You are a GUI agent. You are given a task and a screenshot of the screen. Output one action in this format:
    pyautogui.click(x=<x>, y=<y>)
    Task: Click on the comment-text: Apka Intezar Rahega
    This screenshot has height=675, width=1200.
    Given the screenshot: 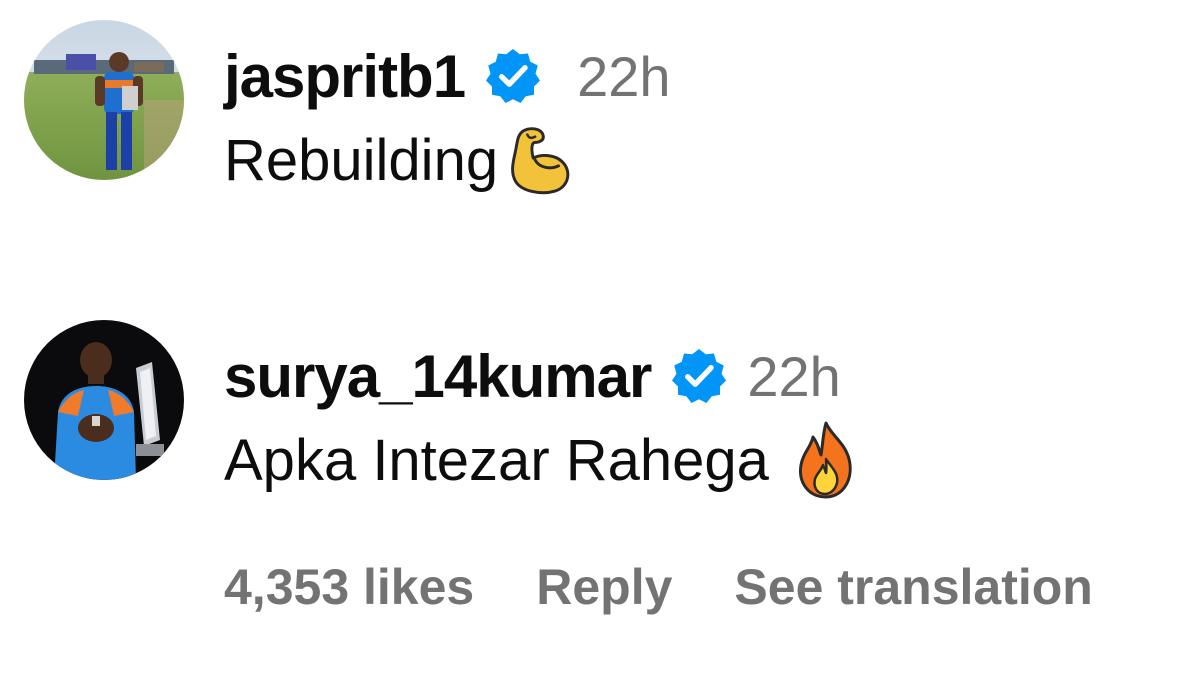 What is the action you would take?
    pyautogui.click(x=496, y=460)
    